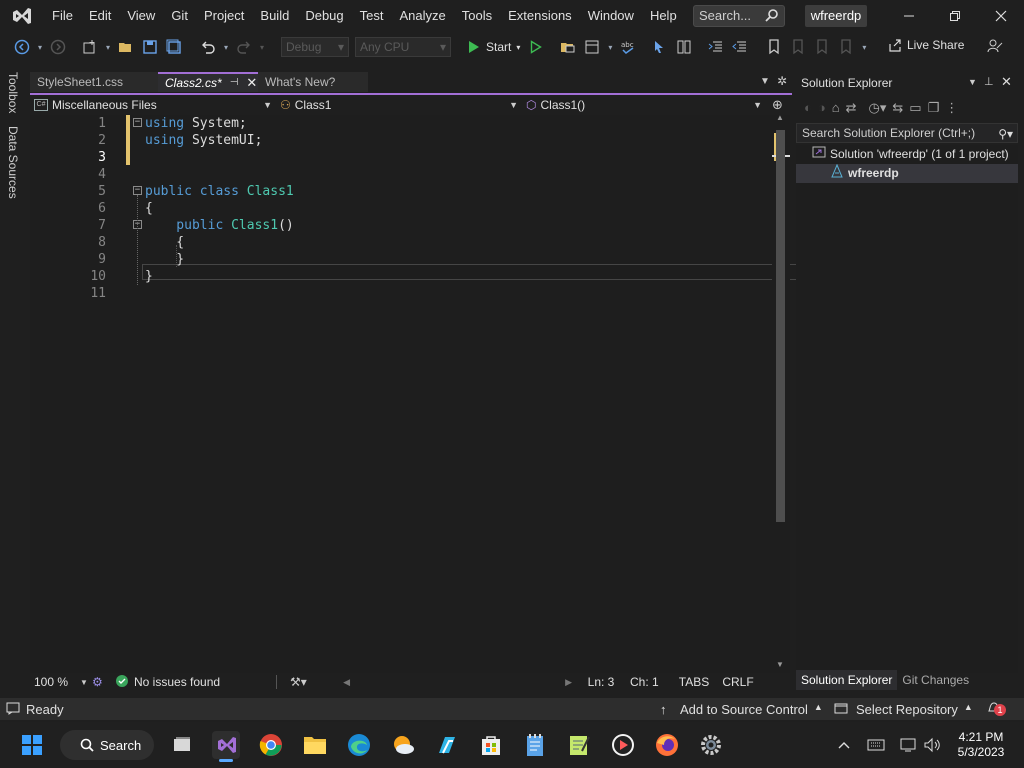  What do you see at coordinates (740, 47) in the screenshot?
I see `outdent-icon` at bounding box center [740, 47].